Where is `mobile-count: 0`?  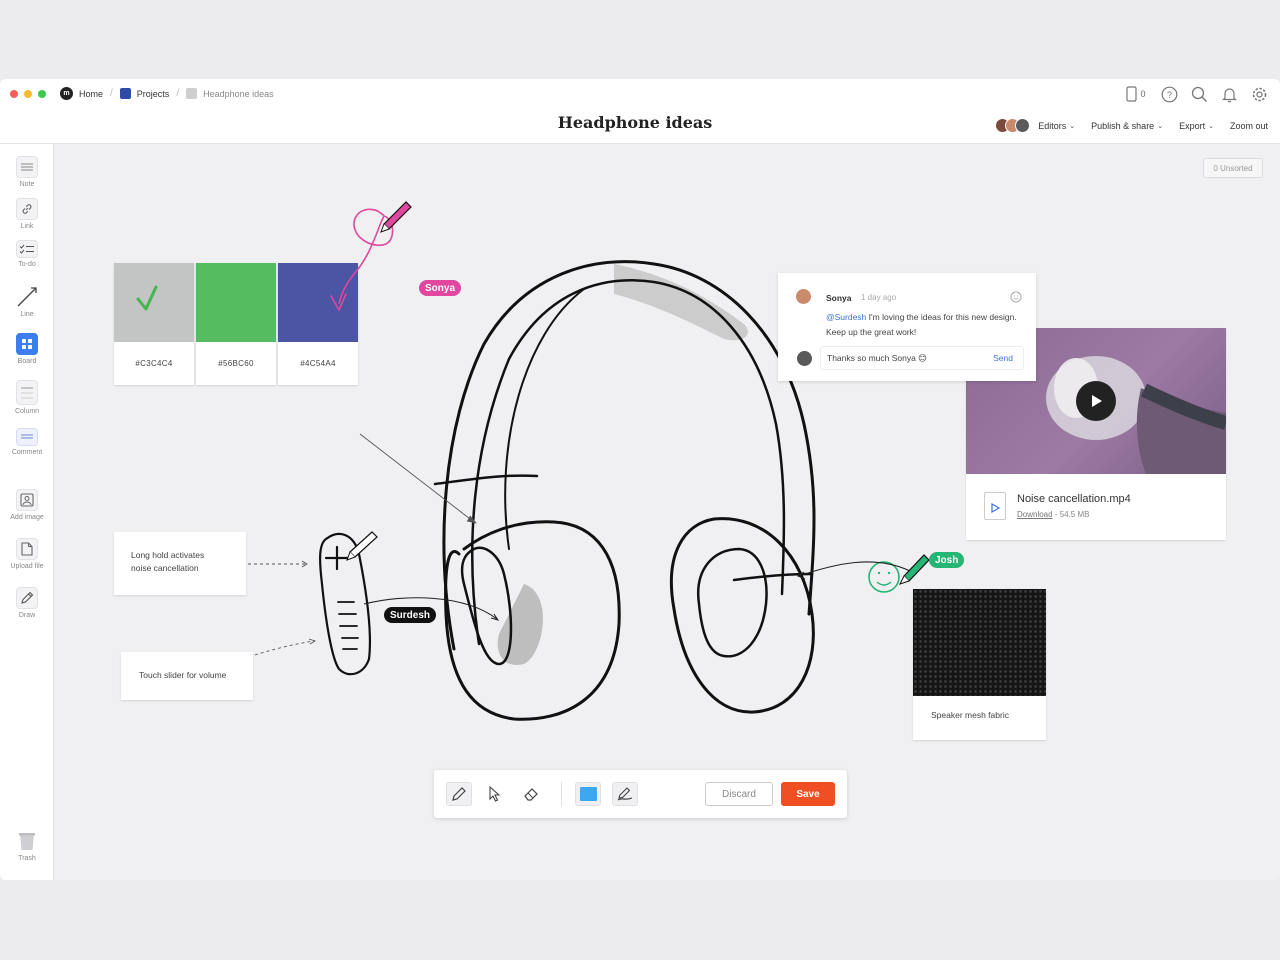 mobile-count: 0 is located at coordinates (1143, 94).